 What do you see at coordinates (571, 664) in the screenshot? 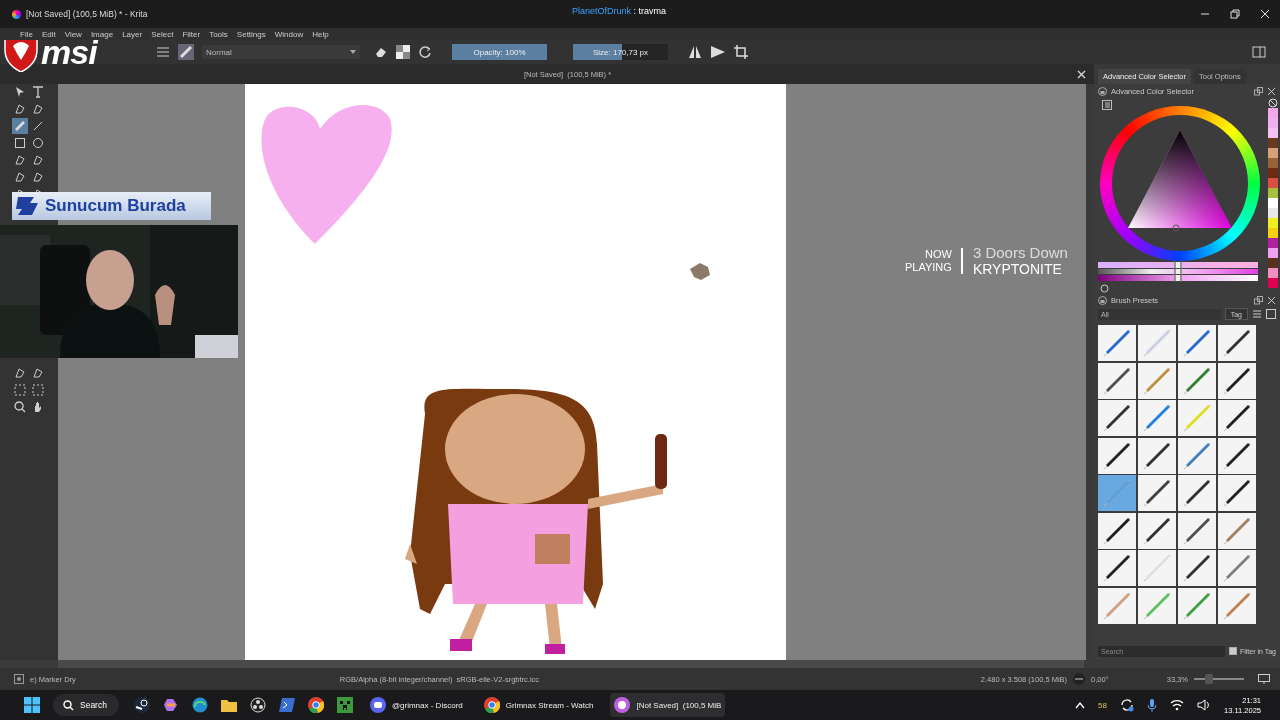
I see `scrollbar` at bounding box center [571, 664].